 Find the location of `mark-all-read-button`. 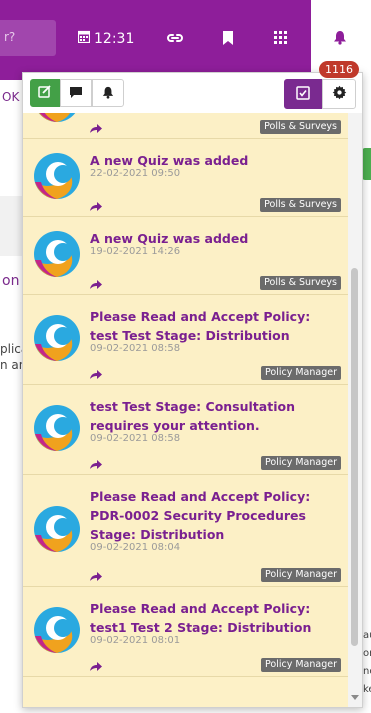

mark-all-read-button is located at coordinates (303, 94).